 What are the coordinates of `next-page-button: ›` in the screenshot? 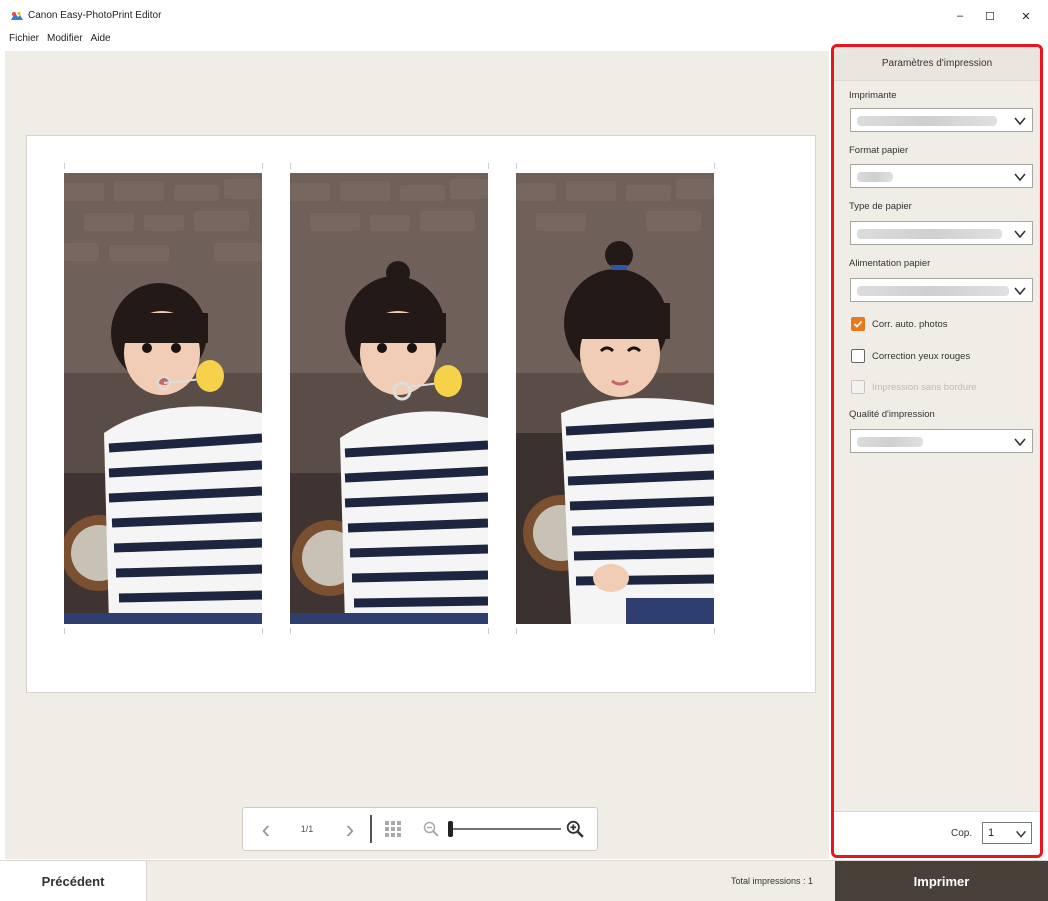 It's located at (350, 829).